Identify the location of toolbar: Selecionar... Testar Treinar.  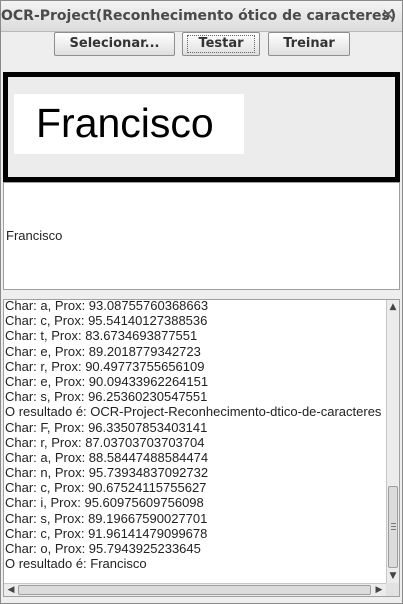
(201, 50).